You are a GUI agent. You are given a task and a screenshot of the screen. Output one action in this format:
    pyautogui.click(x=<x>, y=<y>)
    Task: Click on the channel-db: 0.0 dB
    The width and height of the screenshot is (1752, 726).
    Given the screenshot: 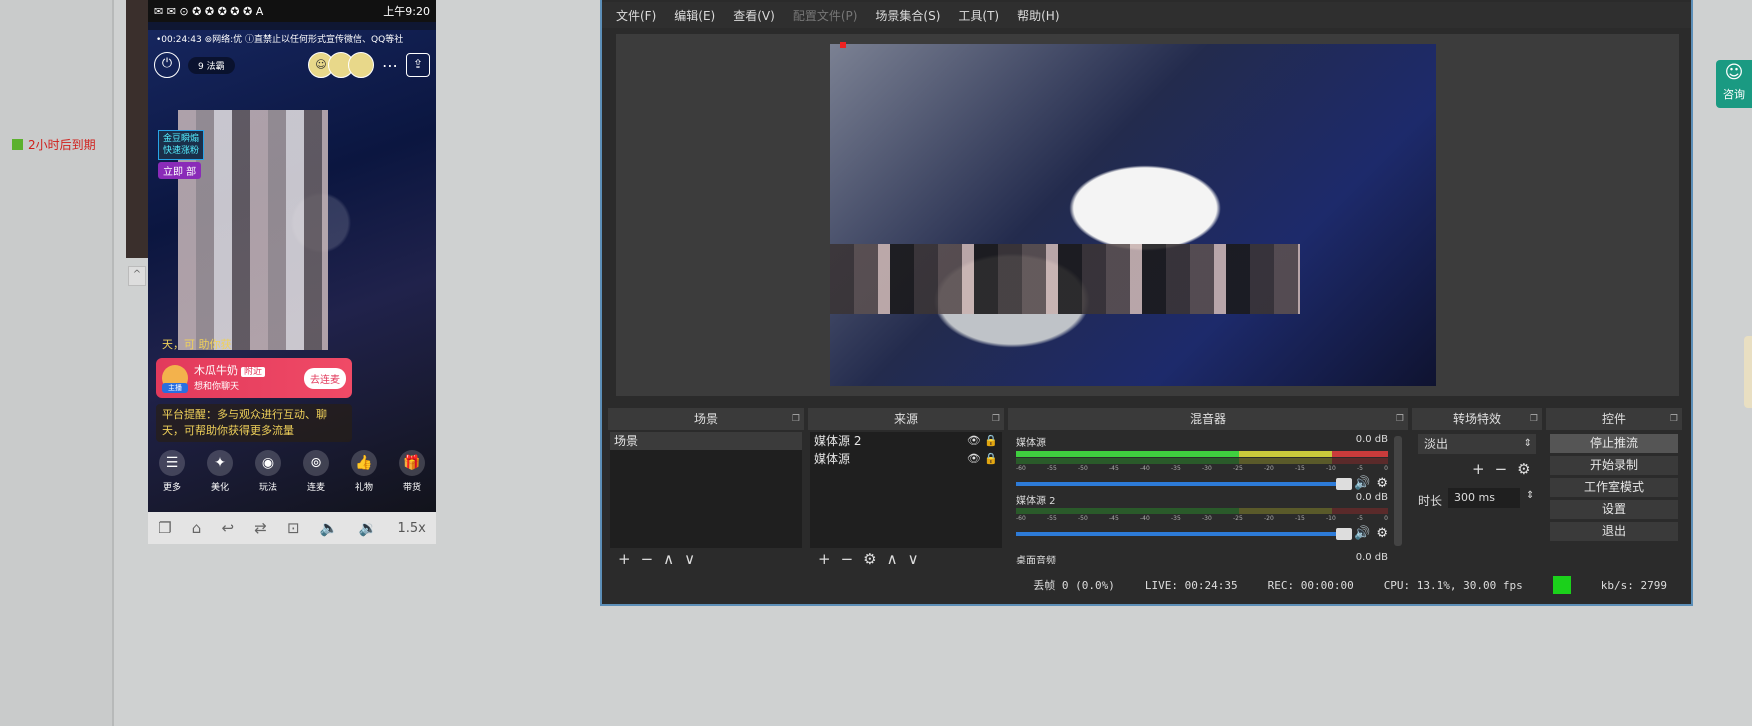 What is the action you would take?
    pyautogui.click(x=1371, y=439)
    